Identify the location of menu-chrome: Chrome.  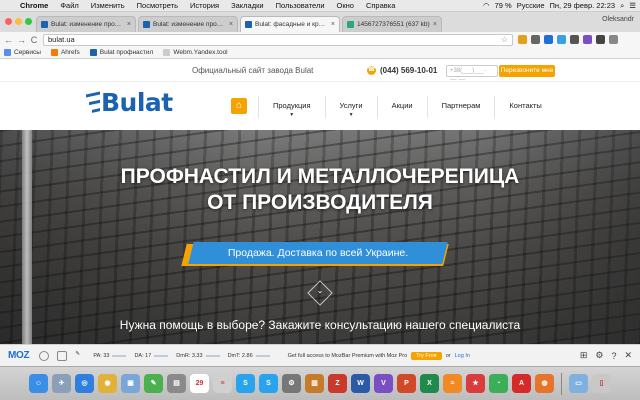
(34, 5).